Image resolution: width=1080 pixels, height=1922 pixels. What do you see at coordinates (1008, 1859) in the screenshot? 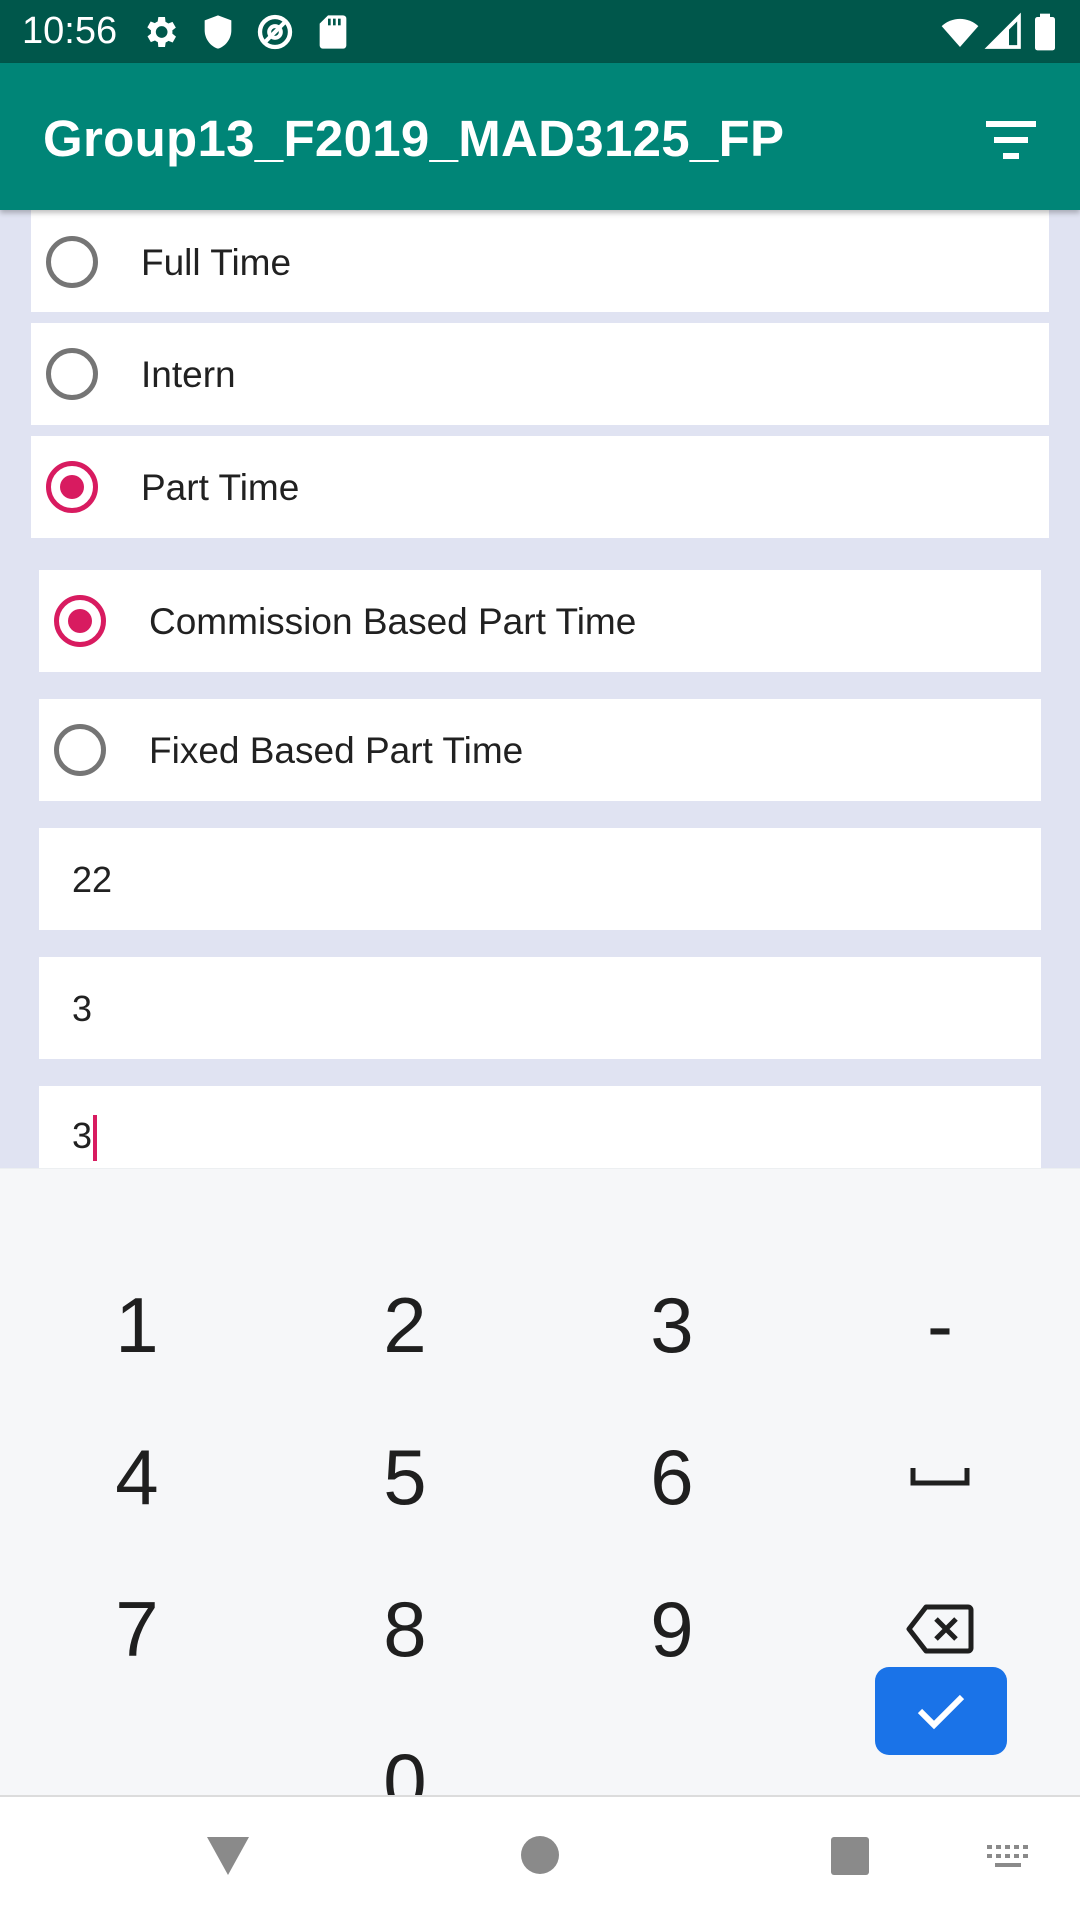
I see `keyboard-switch-icon` at bounding box center [1008, 1859].